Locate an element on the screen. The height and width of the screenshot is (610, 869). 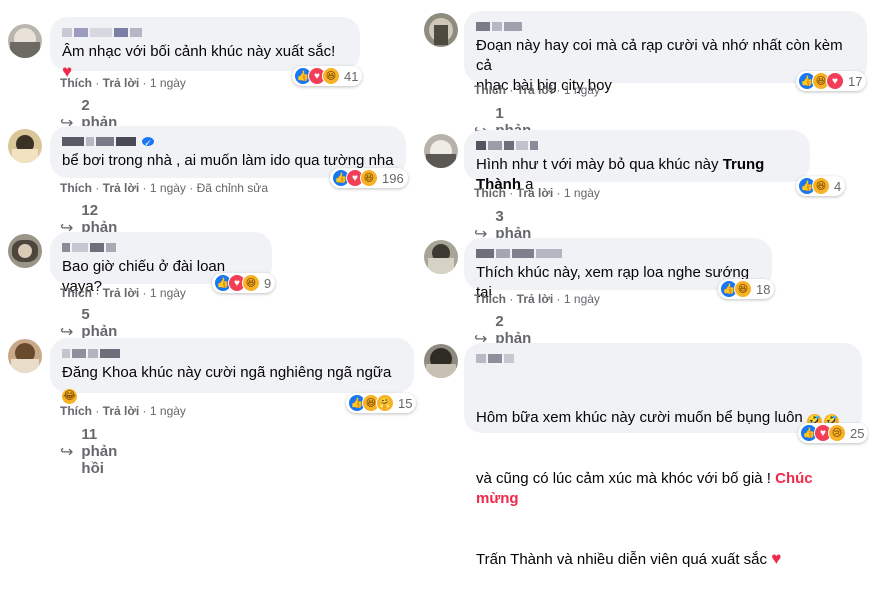
reaction-count: 18 is located at coordinates (763, 289).